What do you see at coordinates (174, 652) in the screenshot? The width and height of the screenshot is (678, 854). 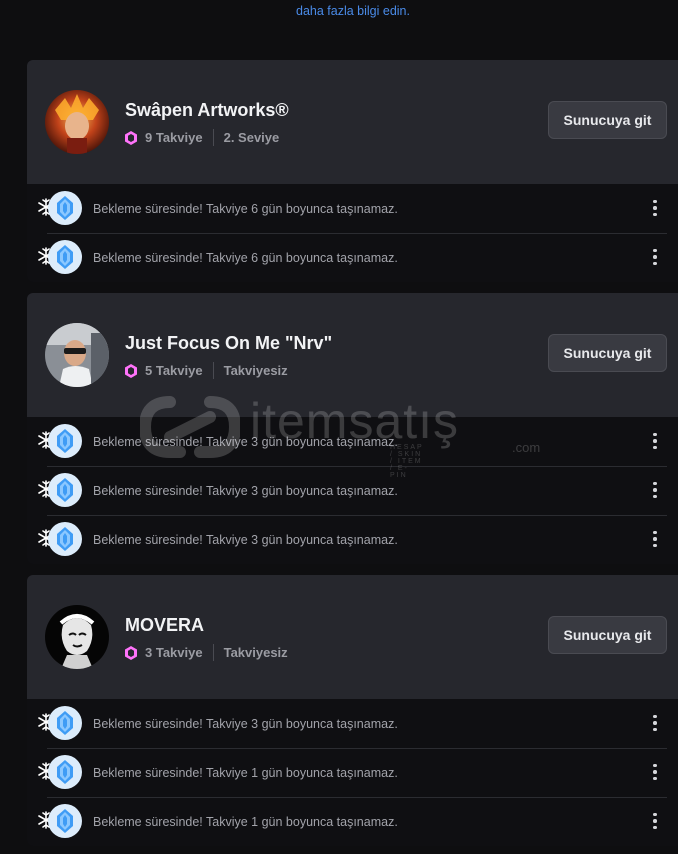 I see `boost-count: 3 Takviye` at bounding box center [174, 652].